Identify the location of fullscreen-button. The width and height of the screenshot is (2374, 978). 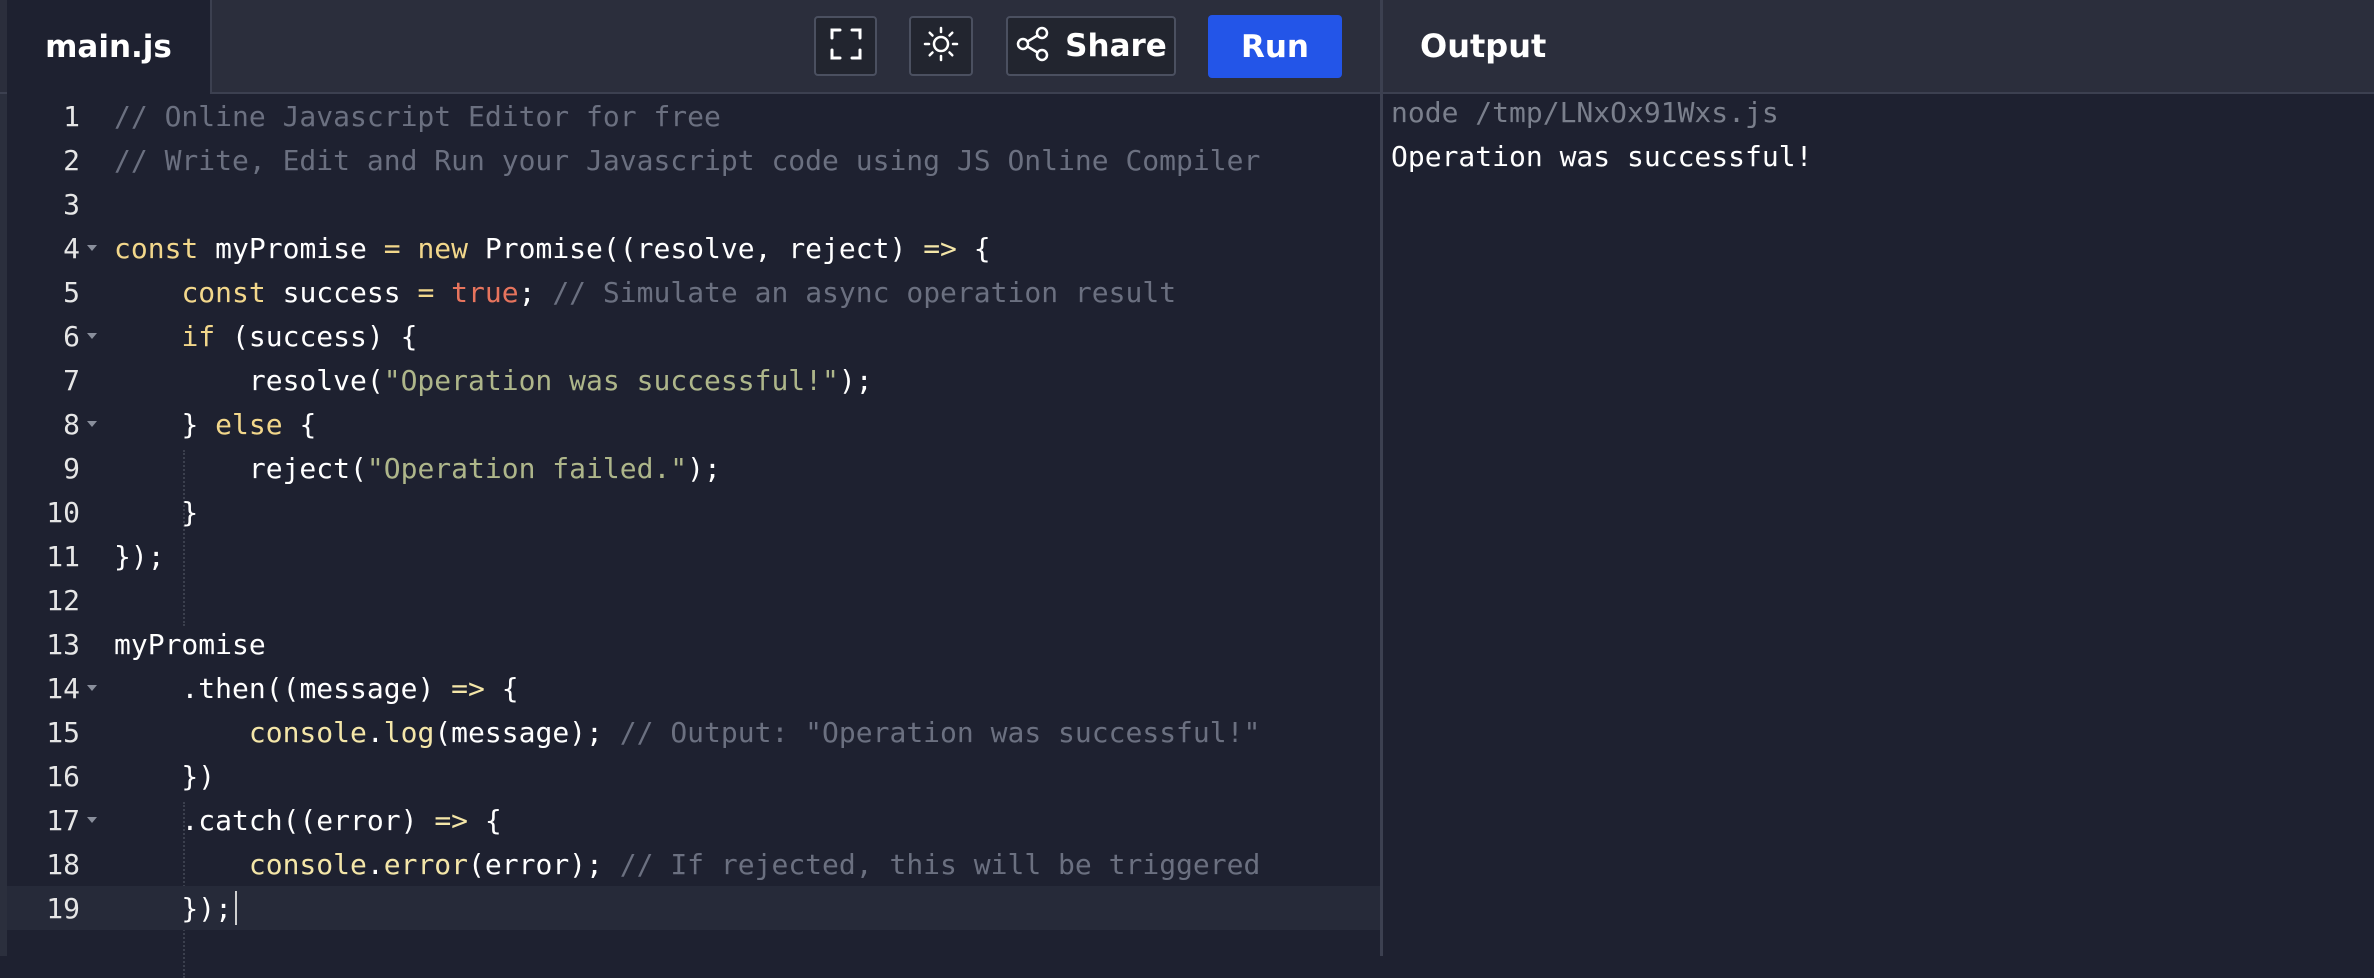
(845, 46).